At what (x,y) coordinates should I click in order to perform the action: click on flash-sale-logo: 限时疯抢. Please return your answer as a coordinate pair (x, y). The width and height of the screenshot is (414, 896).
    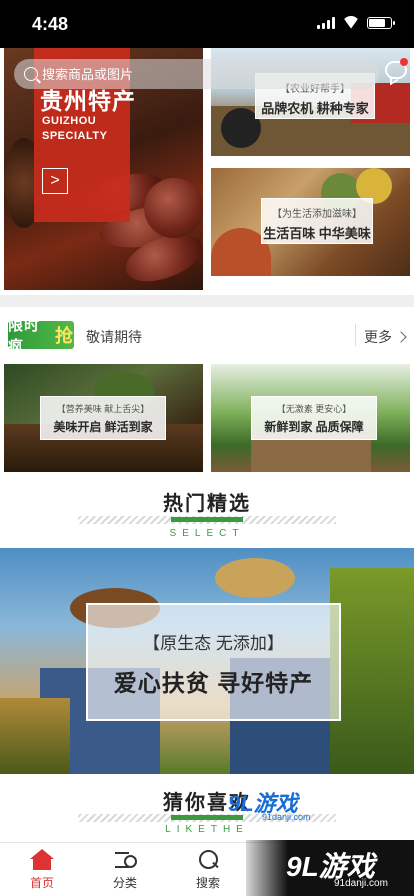
    Looking at the image, I should click on (41, 336).